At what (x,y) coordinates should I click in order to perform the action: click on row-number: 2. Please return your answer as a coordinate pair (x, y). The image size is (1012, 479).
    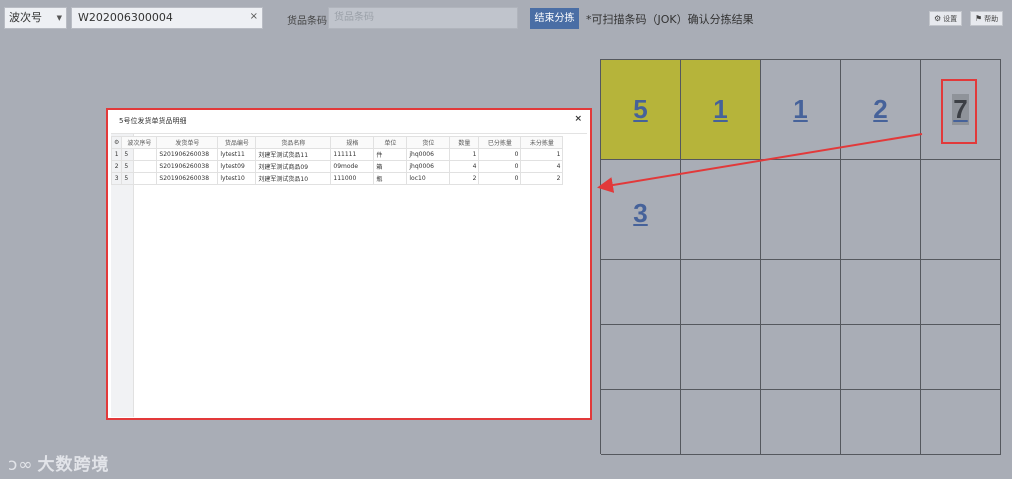
    Looking at the image, I should click on (116, 166).